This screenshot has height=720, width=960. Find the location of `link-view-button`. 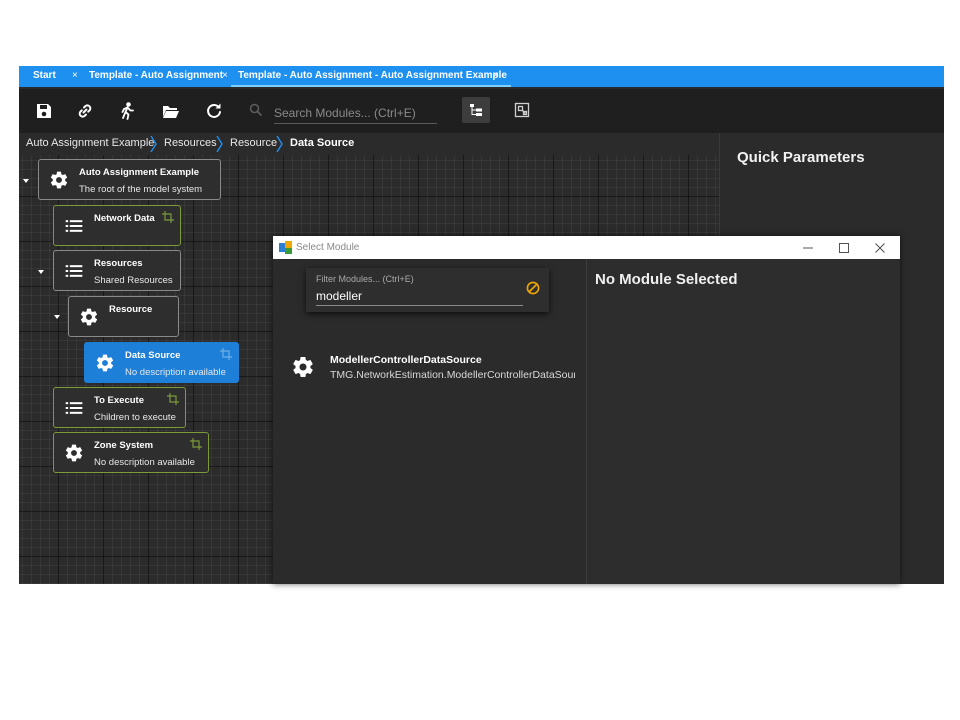

link-view-button is located at coordinates (522, 110).